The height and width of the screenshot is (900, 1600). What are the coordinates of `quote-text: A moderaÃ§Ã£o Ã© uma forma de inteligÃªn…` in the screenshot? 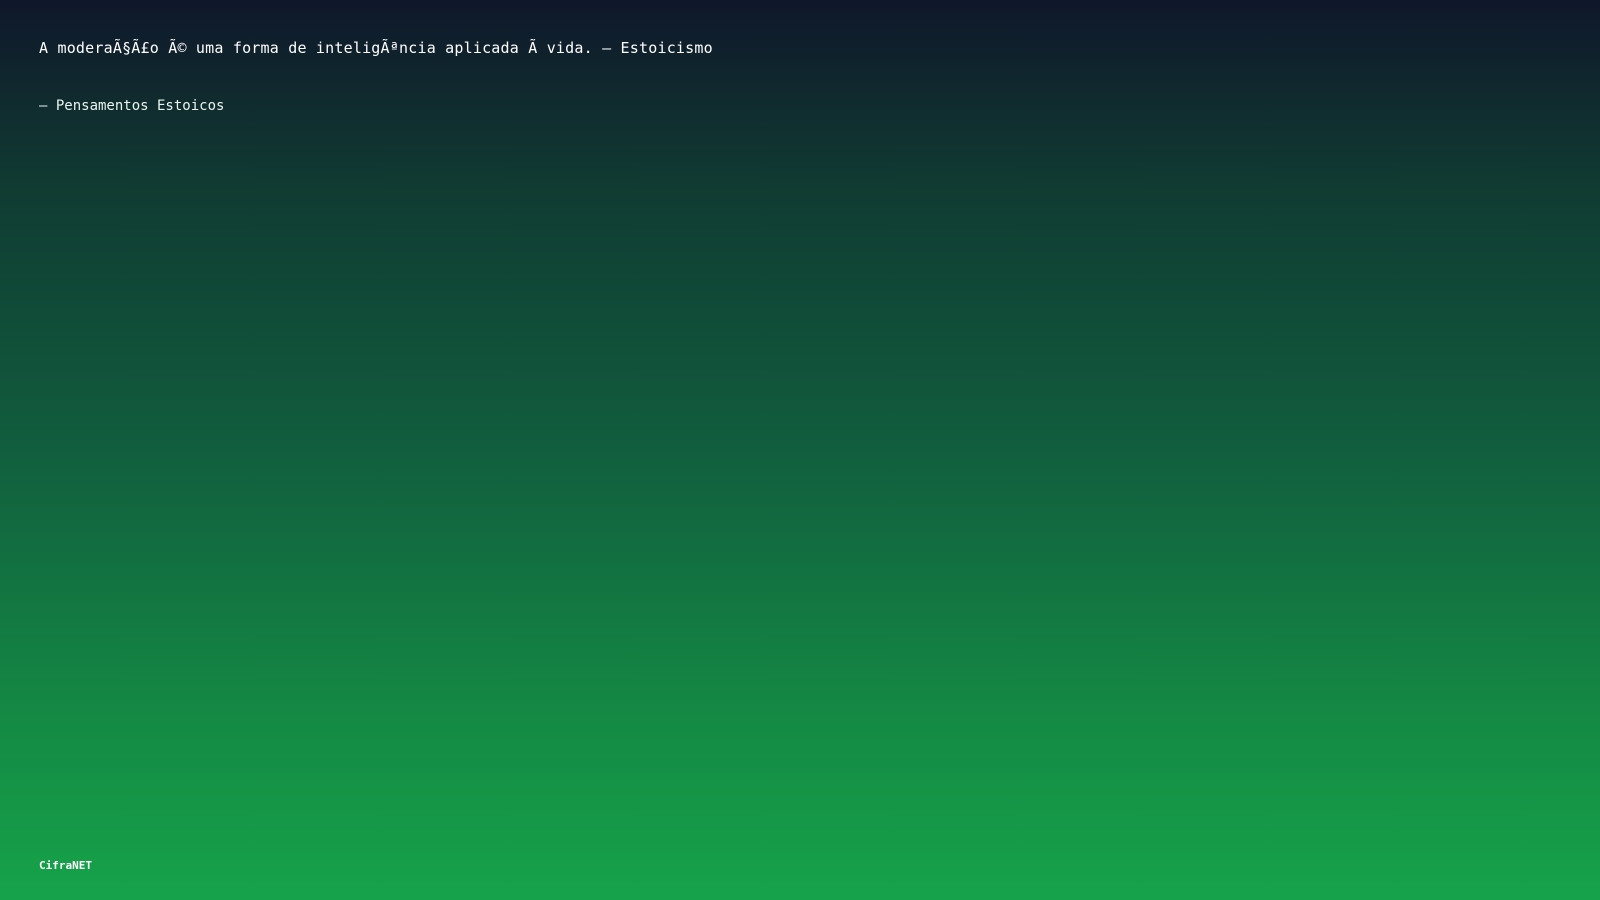 It's located at (376, 48).